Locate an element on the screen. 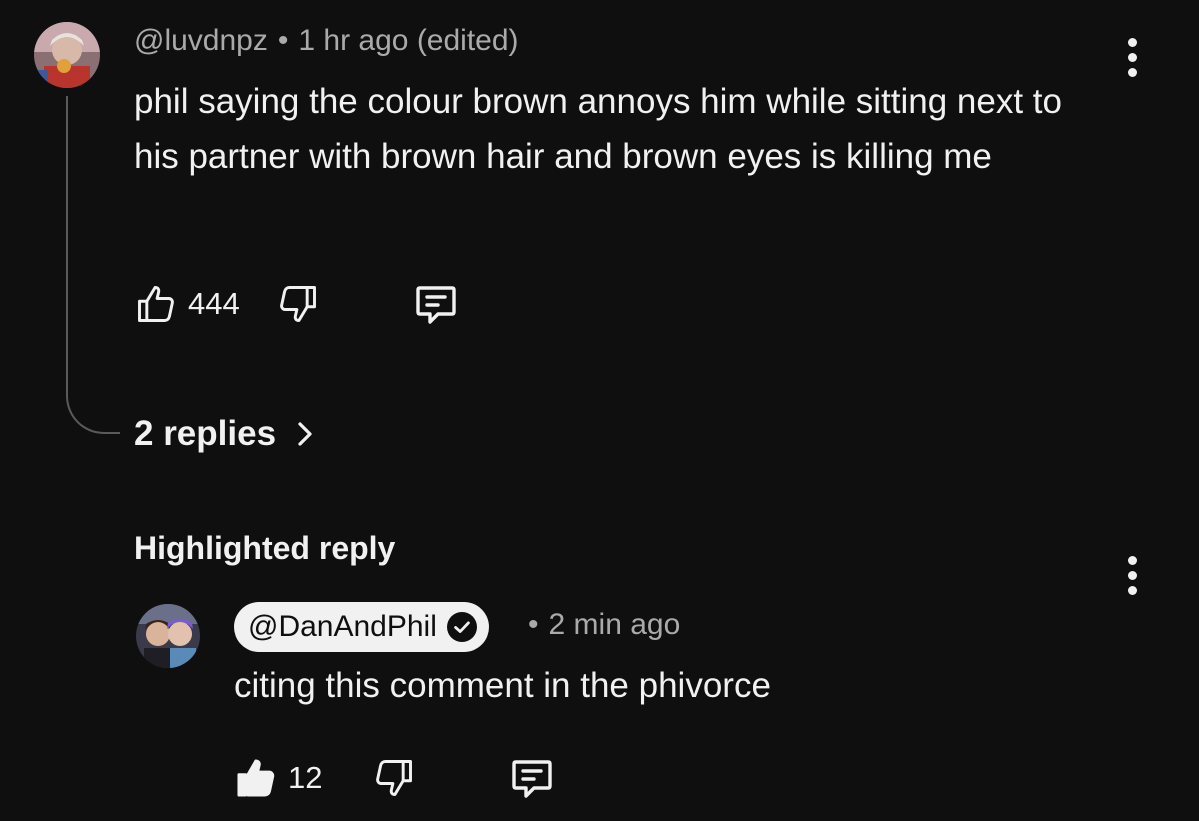  commenter-avatar is located at coordinates (67, 55).